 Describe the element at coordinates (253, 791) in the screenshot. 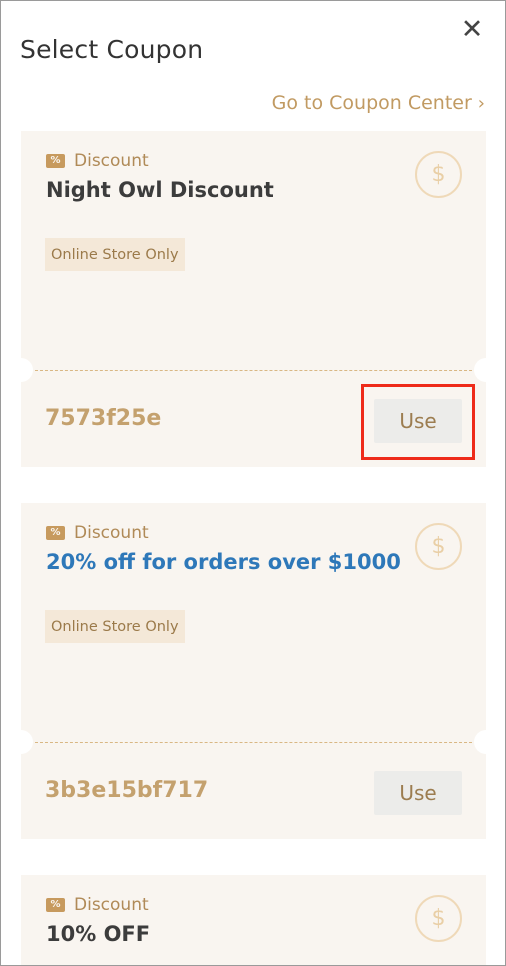

I see `coupon-card-bottom: 3b3e15bf717 Use` at that location.